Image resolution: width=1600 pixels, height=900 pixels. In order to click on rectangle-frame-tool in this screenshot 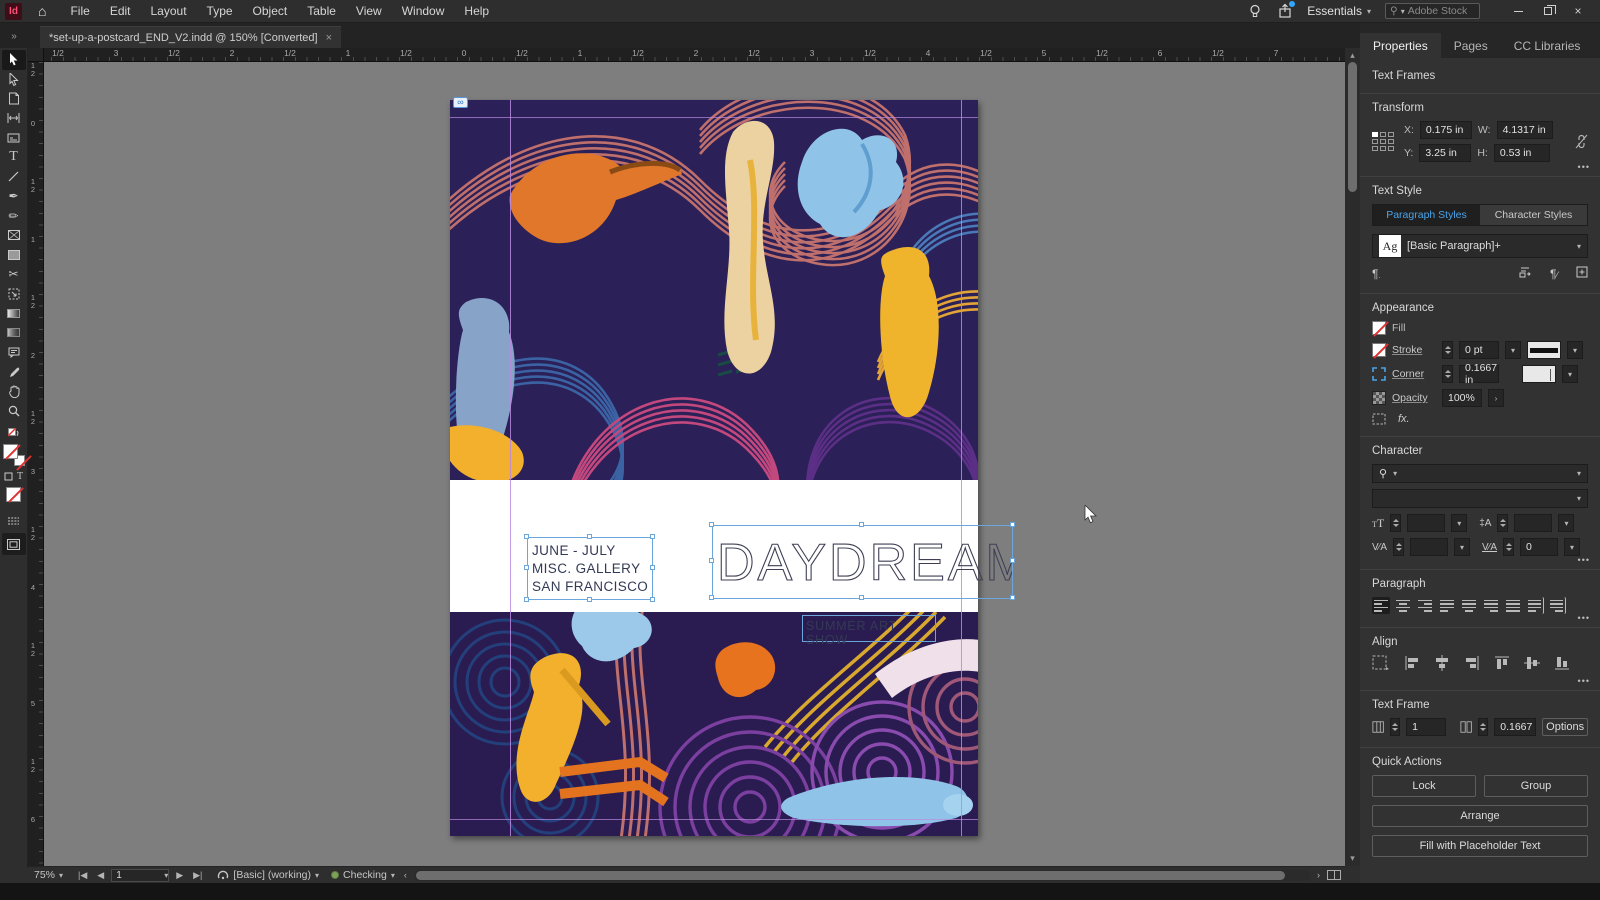, I will do `click(14, 236)`.